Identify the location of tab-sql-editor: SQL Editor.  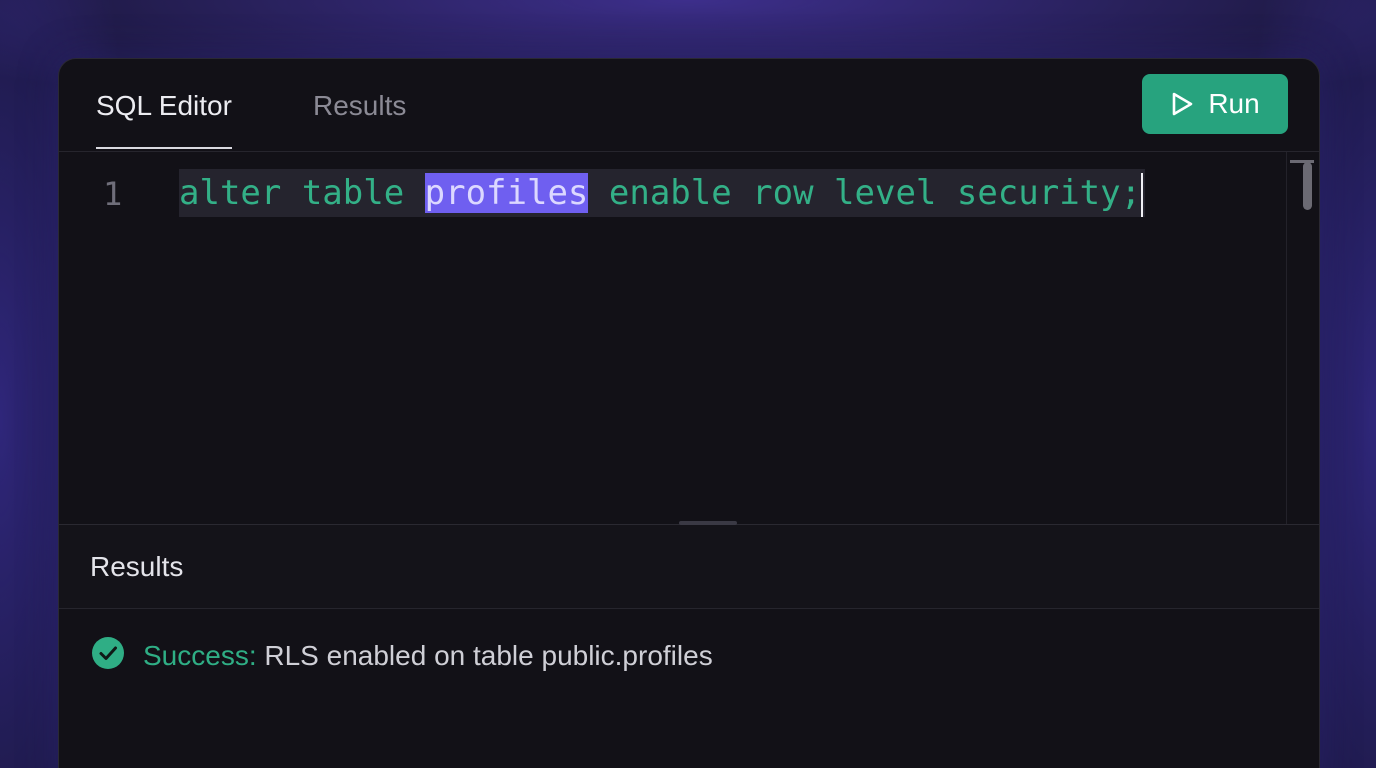
(164, 119).